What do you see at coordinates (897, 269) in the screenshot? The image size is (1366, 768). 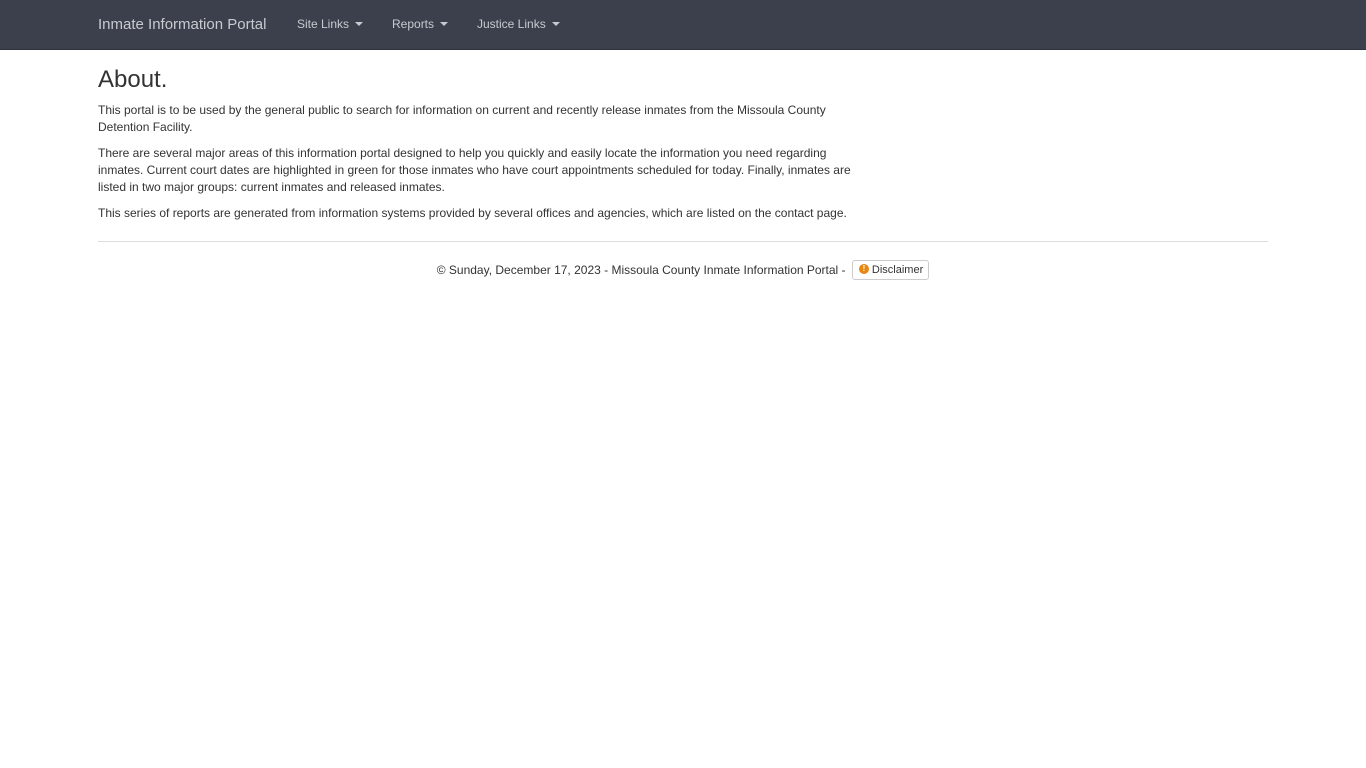 I see `disclaimer-label: Disclaimer` at bounding box center [897, 269].